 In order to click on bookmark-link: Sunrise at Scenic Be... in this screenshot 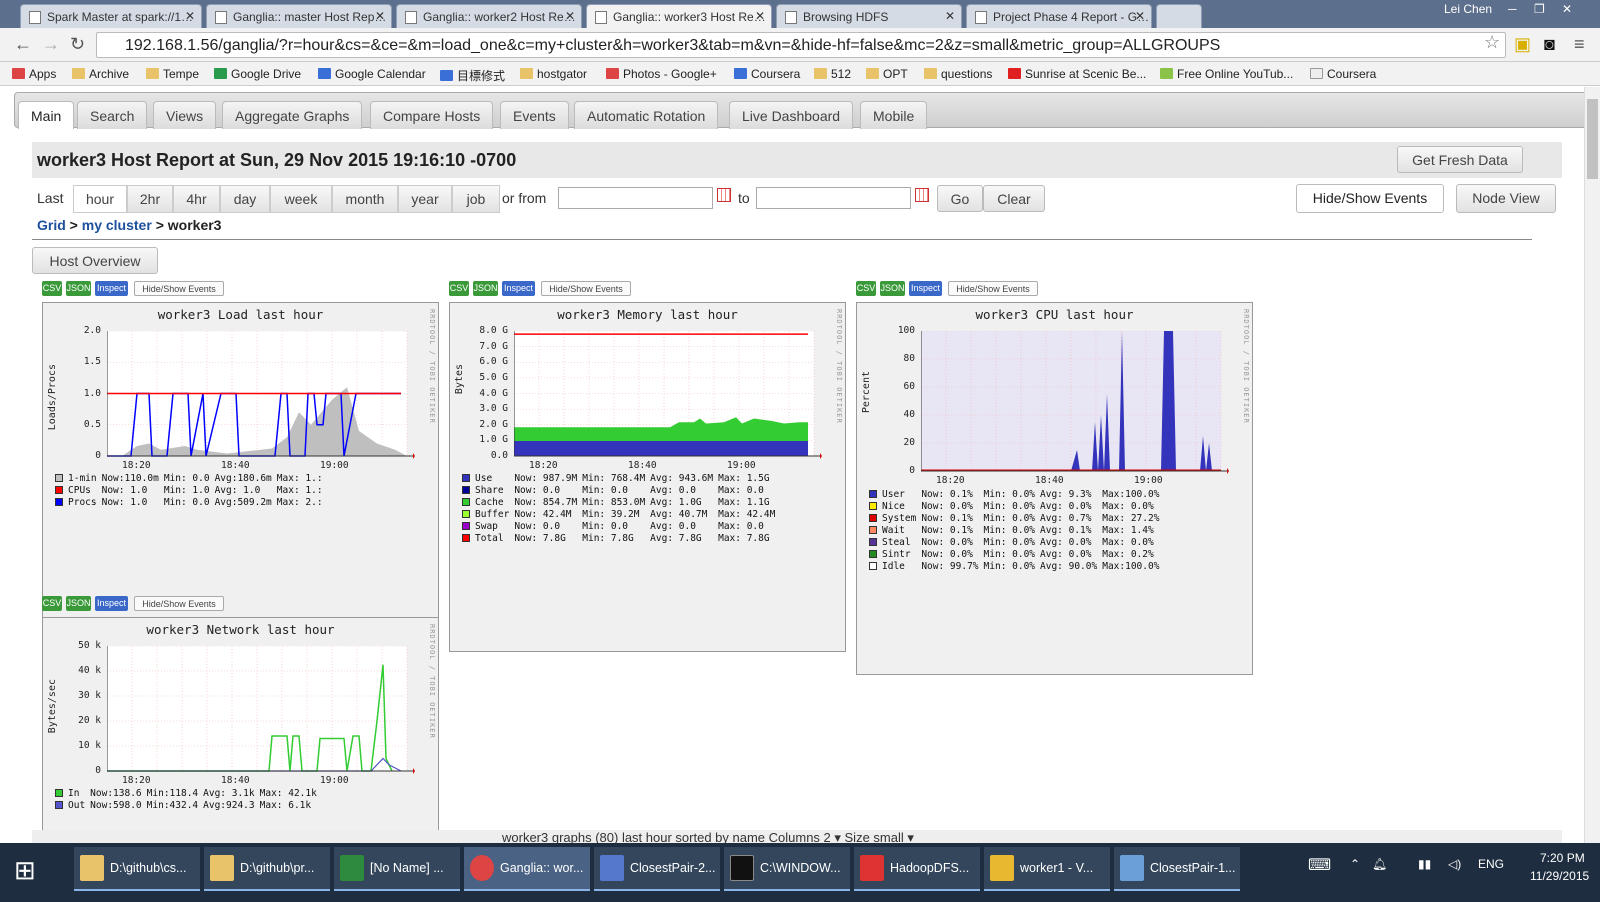, I will do `click(1077, 74)`.